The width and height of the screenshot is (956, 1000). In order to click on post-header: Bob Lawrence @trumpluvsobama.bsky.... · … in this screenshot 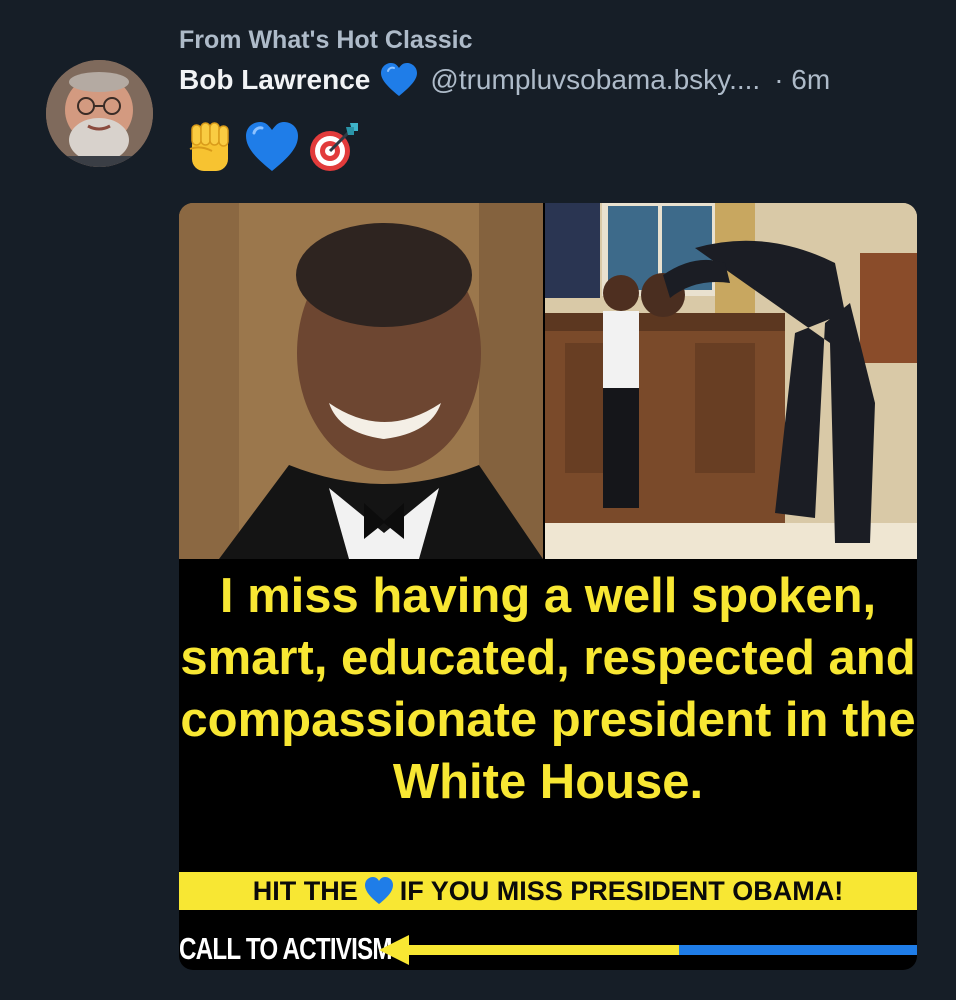, I will do `click(548, 80)`.